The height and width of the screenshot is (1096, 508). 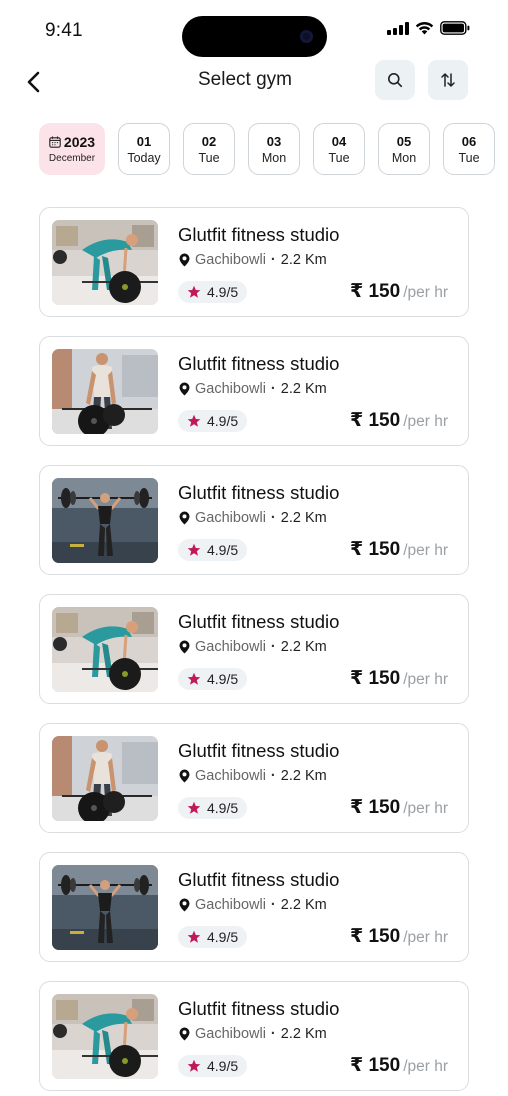 I want to click on date-chip: 02 Tue, so click(x=209, y=149).